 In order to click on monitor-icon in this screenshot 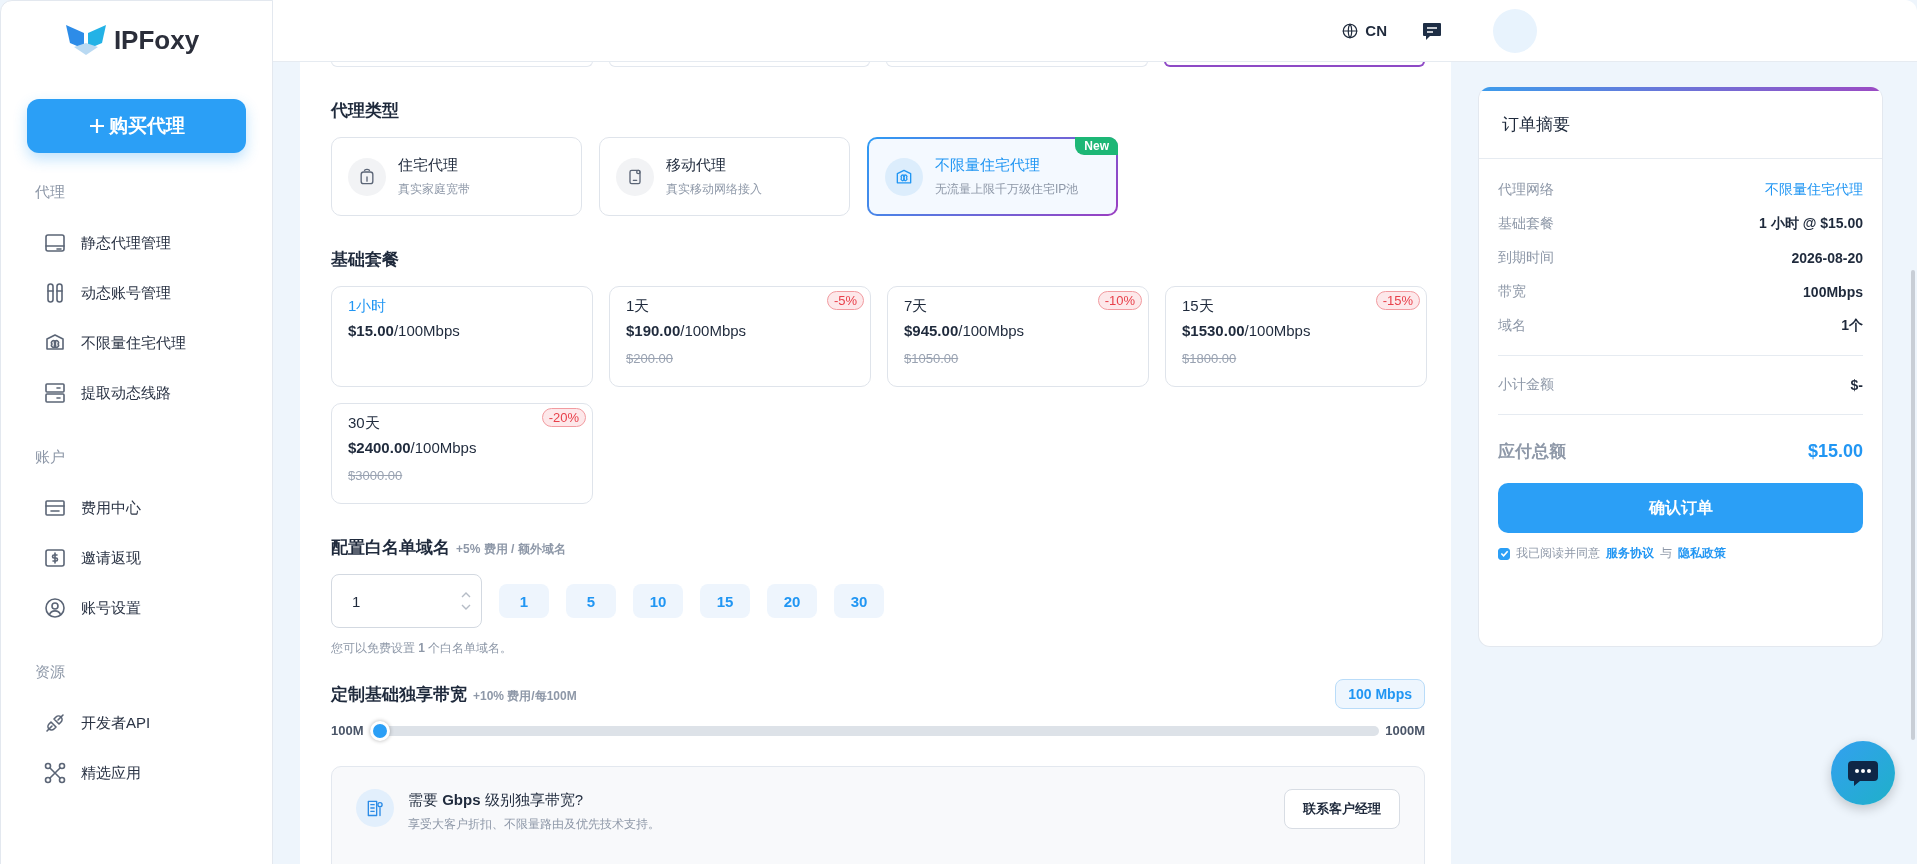, I will do `click(55, 243)`.